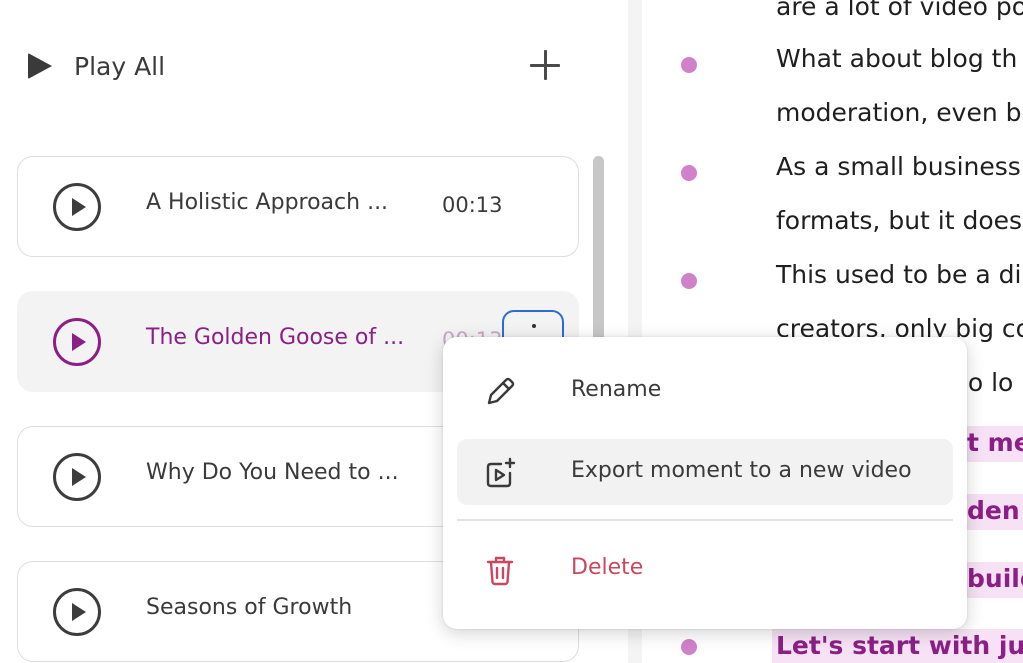 The image size is (1023, 663). Describe the element at coordinates (899, 112) in the screenshot. I see `transcript-line: moderation, even b` at that location.